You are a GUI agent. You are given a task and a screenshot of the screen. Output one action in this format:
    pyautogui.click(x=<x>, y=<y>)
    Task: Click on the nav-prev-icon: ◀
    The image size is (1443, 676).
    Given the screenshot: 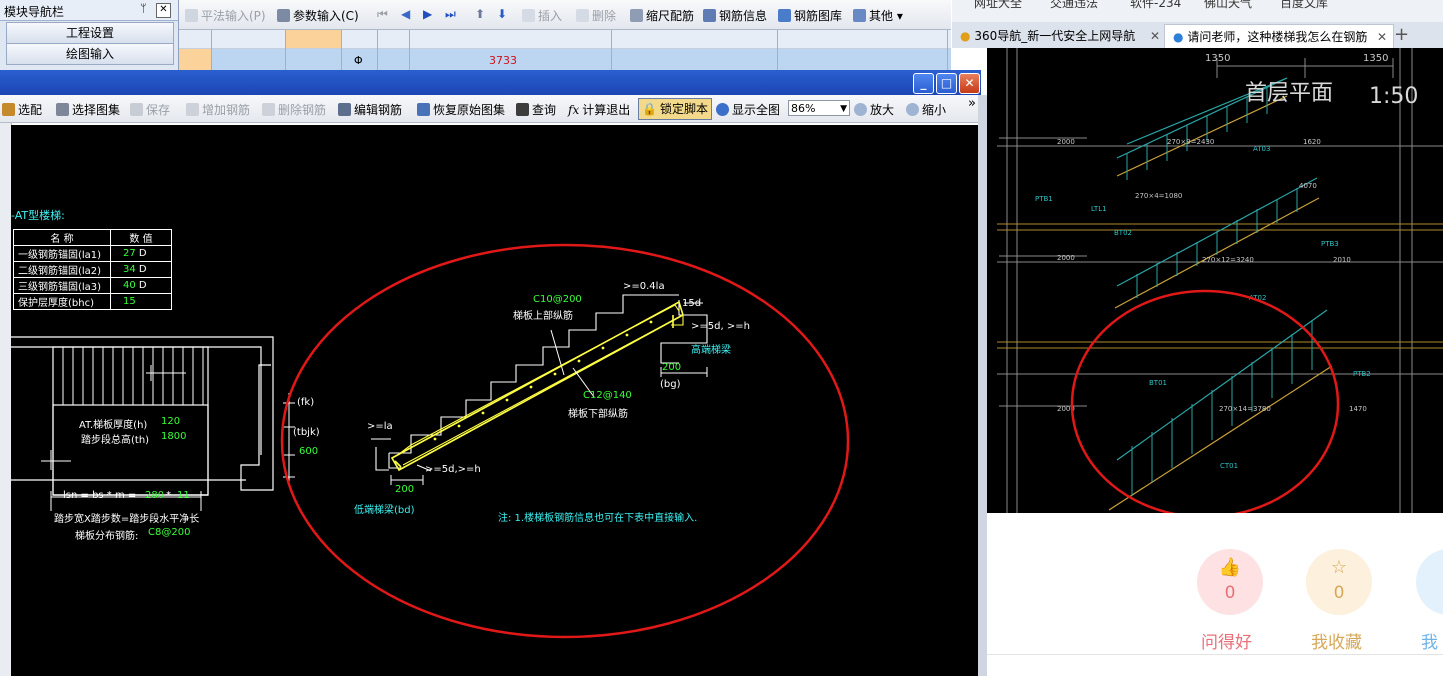 What is the action you would take?
    pyautogui.click(x=405, y=14)
    